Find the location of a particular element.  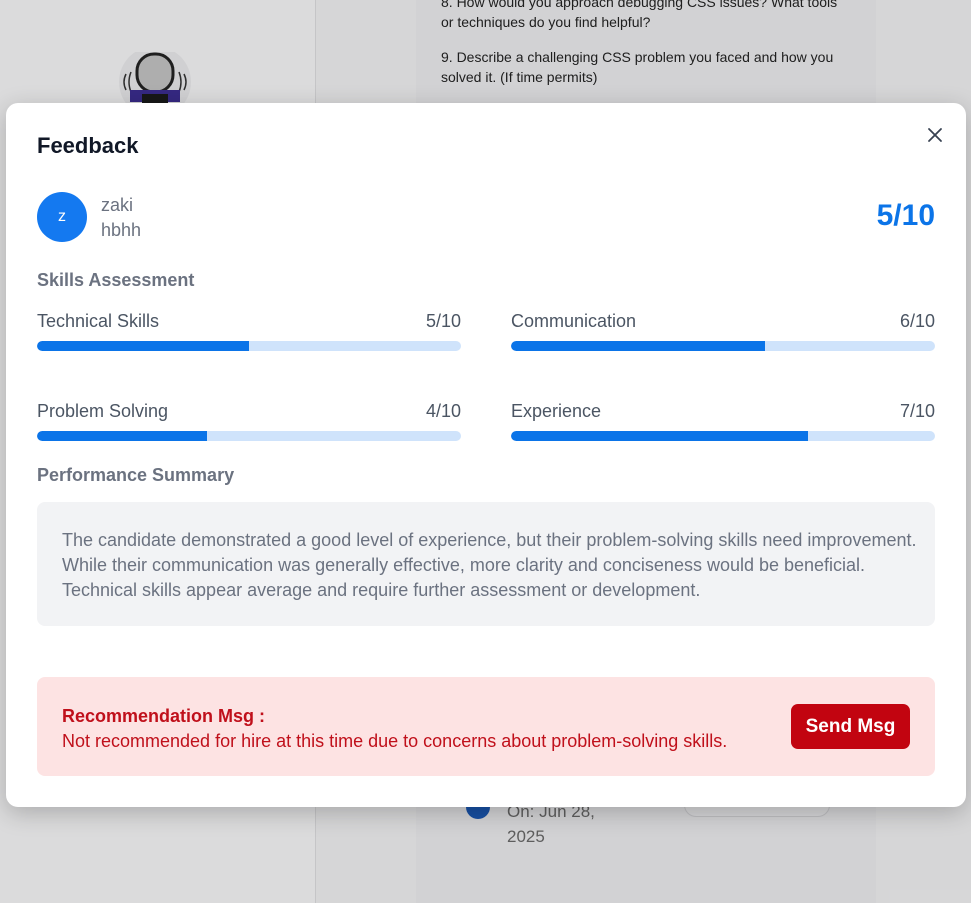

skill-label: Experience is located at coordinates (556, 411).